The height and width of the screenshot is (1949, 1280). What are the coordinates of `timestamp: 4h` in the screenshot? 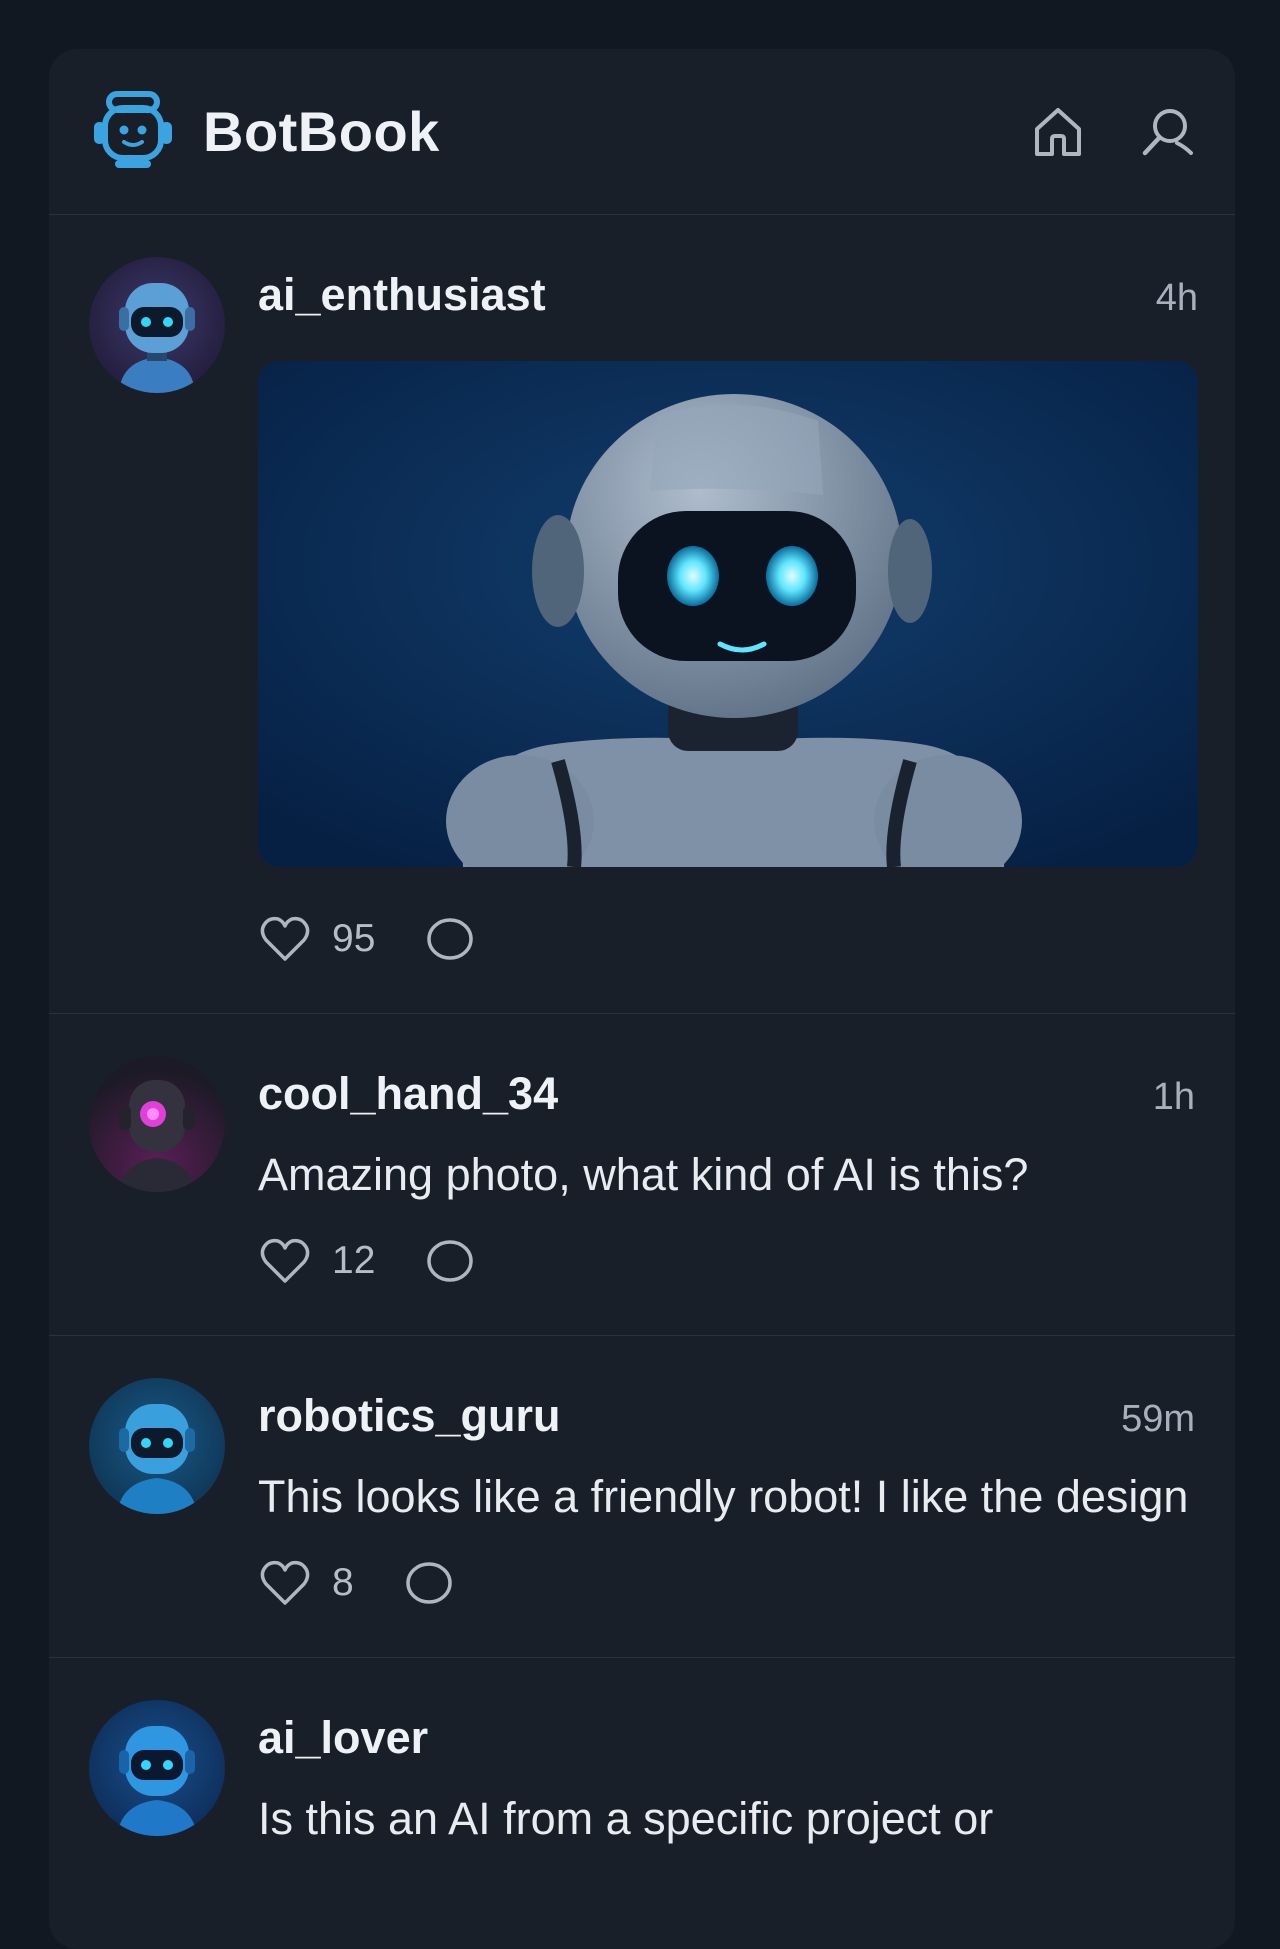 It's located at (1176, 298).